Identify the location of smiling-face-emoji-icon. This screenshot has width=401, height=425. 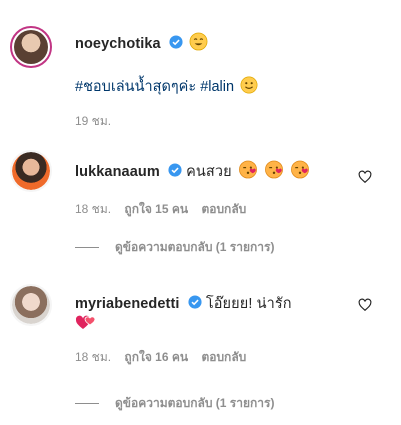
(249, 85).